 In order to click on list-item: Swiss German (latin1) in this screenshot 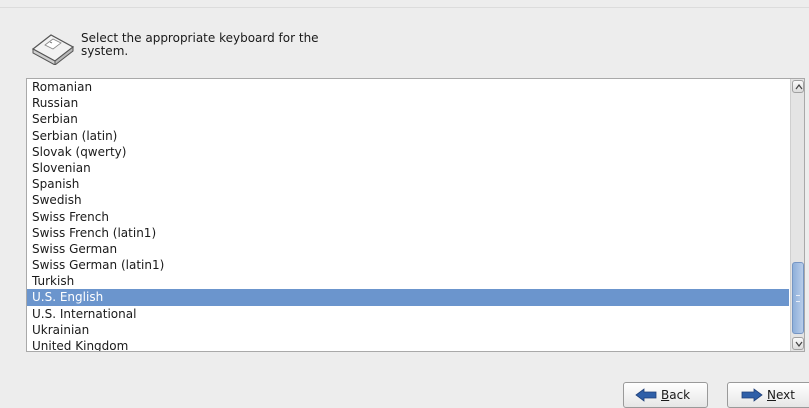, I will do `click(408, 265)`.